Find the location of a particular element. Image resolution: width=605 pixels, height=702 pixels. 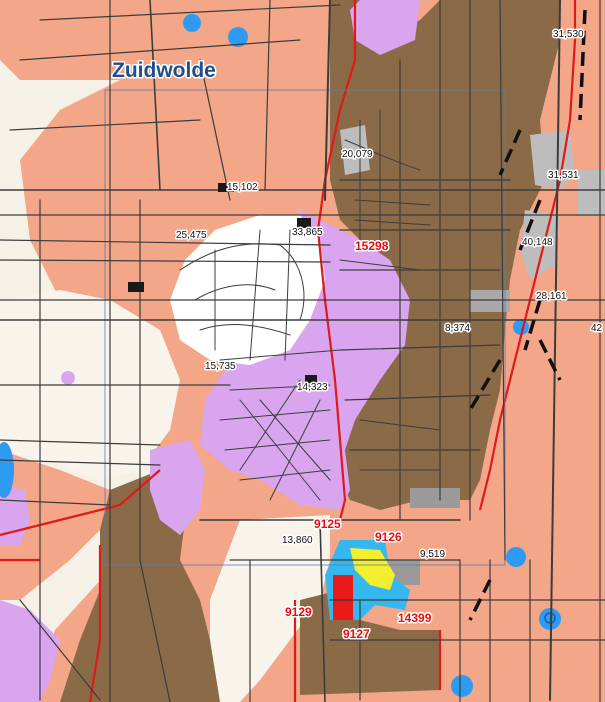

red-parcel is located at coordinates (343, 597).